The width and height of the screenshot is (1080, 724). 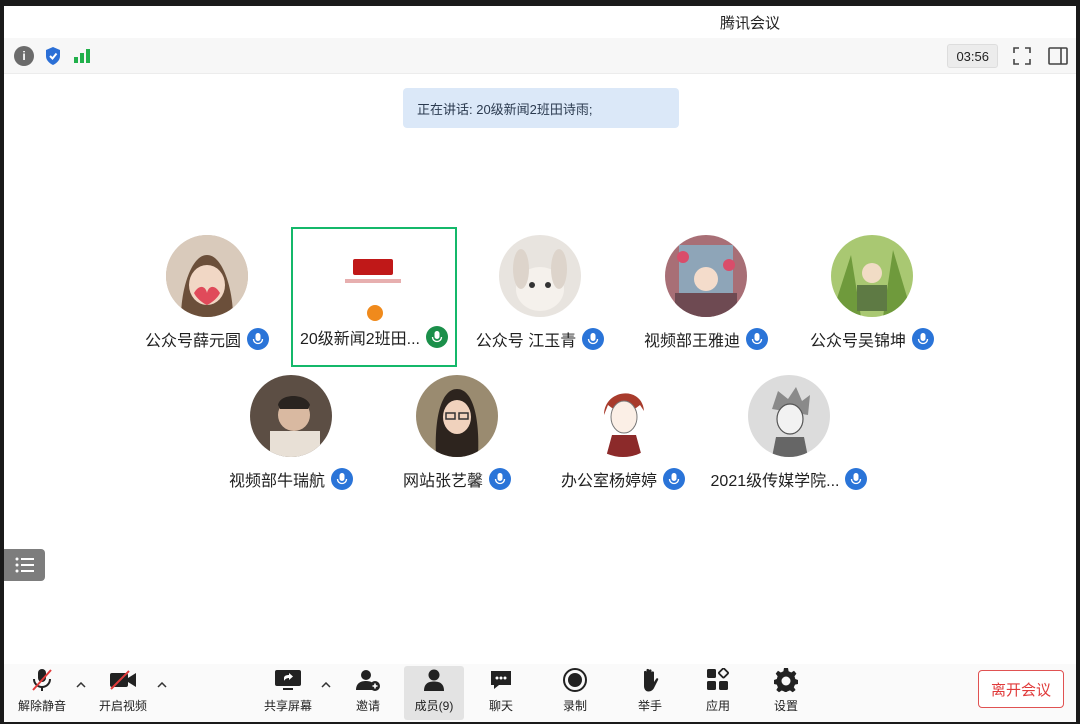 I want to click on info-icon: i, so click(x=24, y=55).